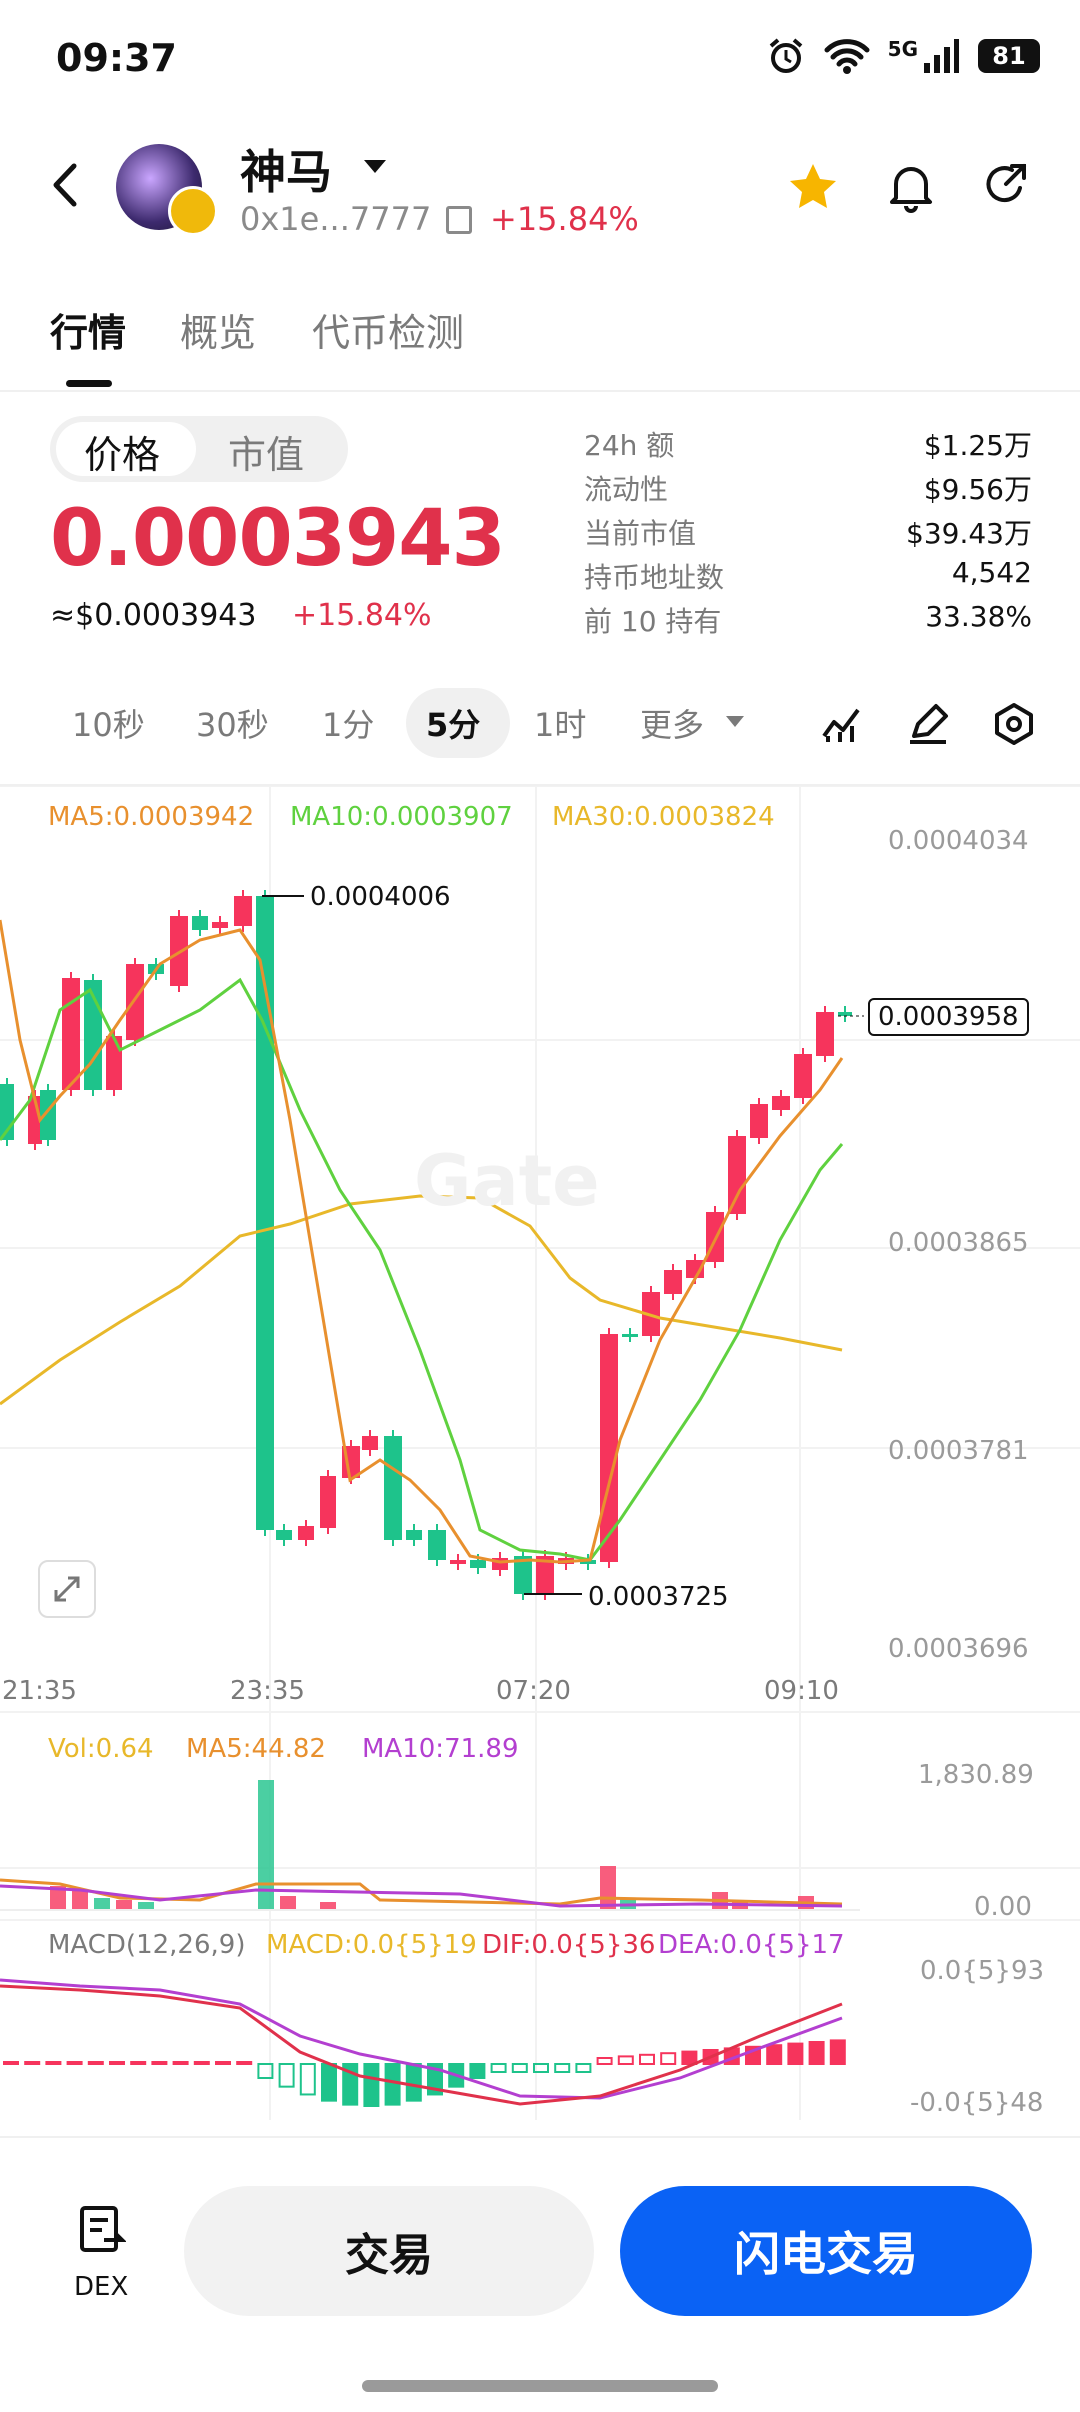 The image size is (1080, 2412). What do you see at coordinates (266, 451) in the screenshot?
I see `toggle-market-cap: 市值` at bounding box center [266, 451].